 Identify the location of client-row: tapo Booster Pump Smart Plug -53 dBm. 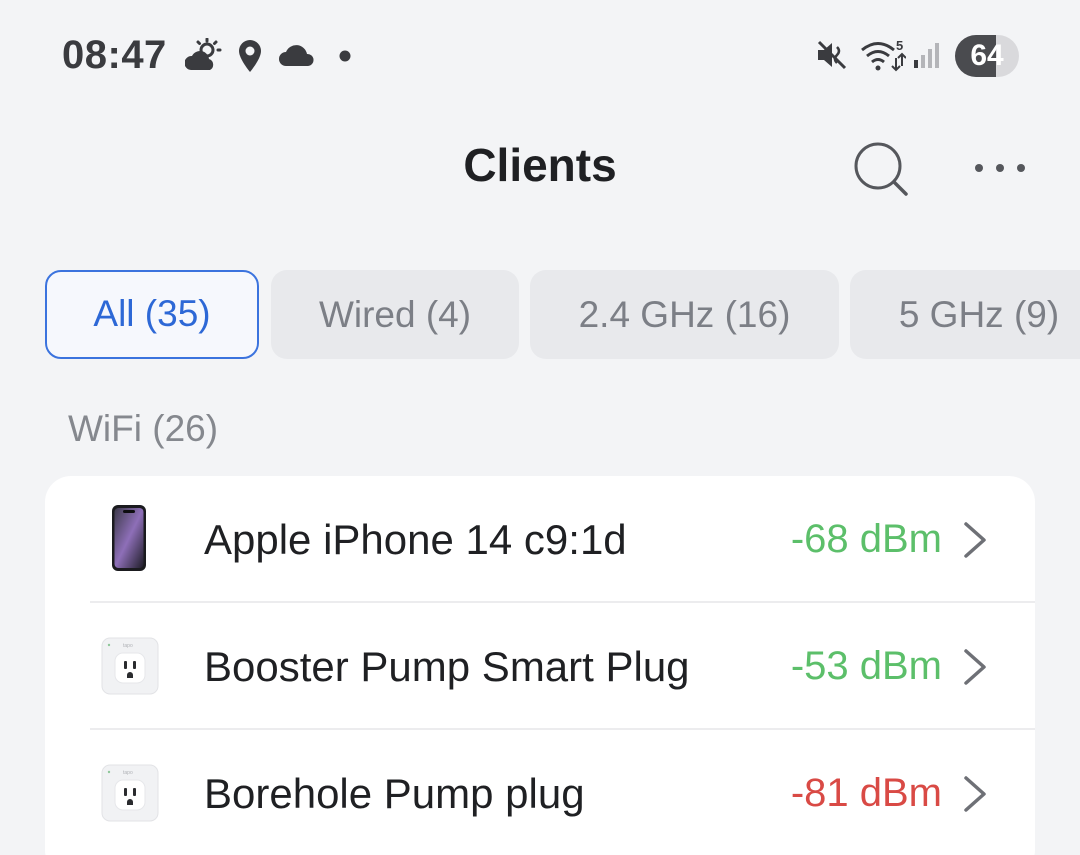
(540, 666).